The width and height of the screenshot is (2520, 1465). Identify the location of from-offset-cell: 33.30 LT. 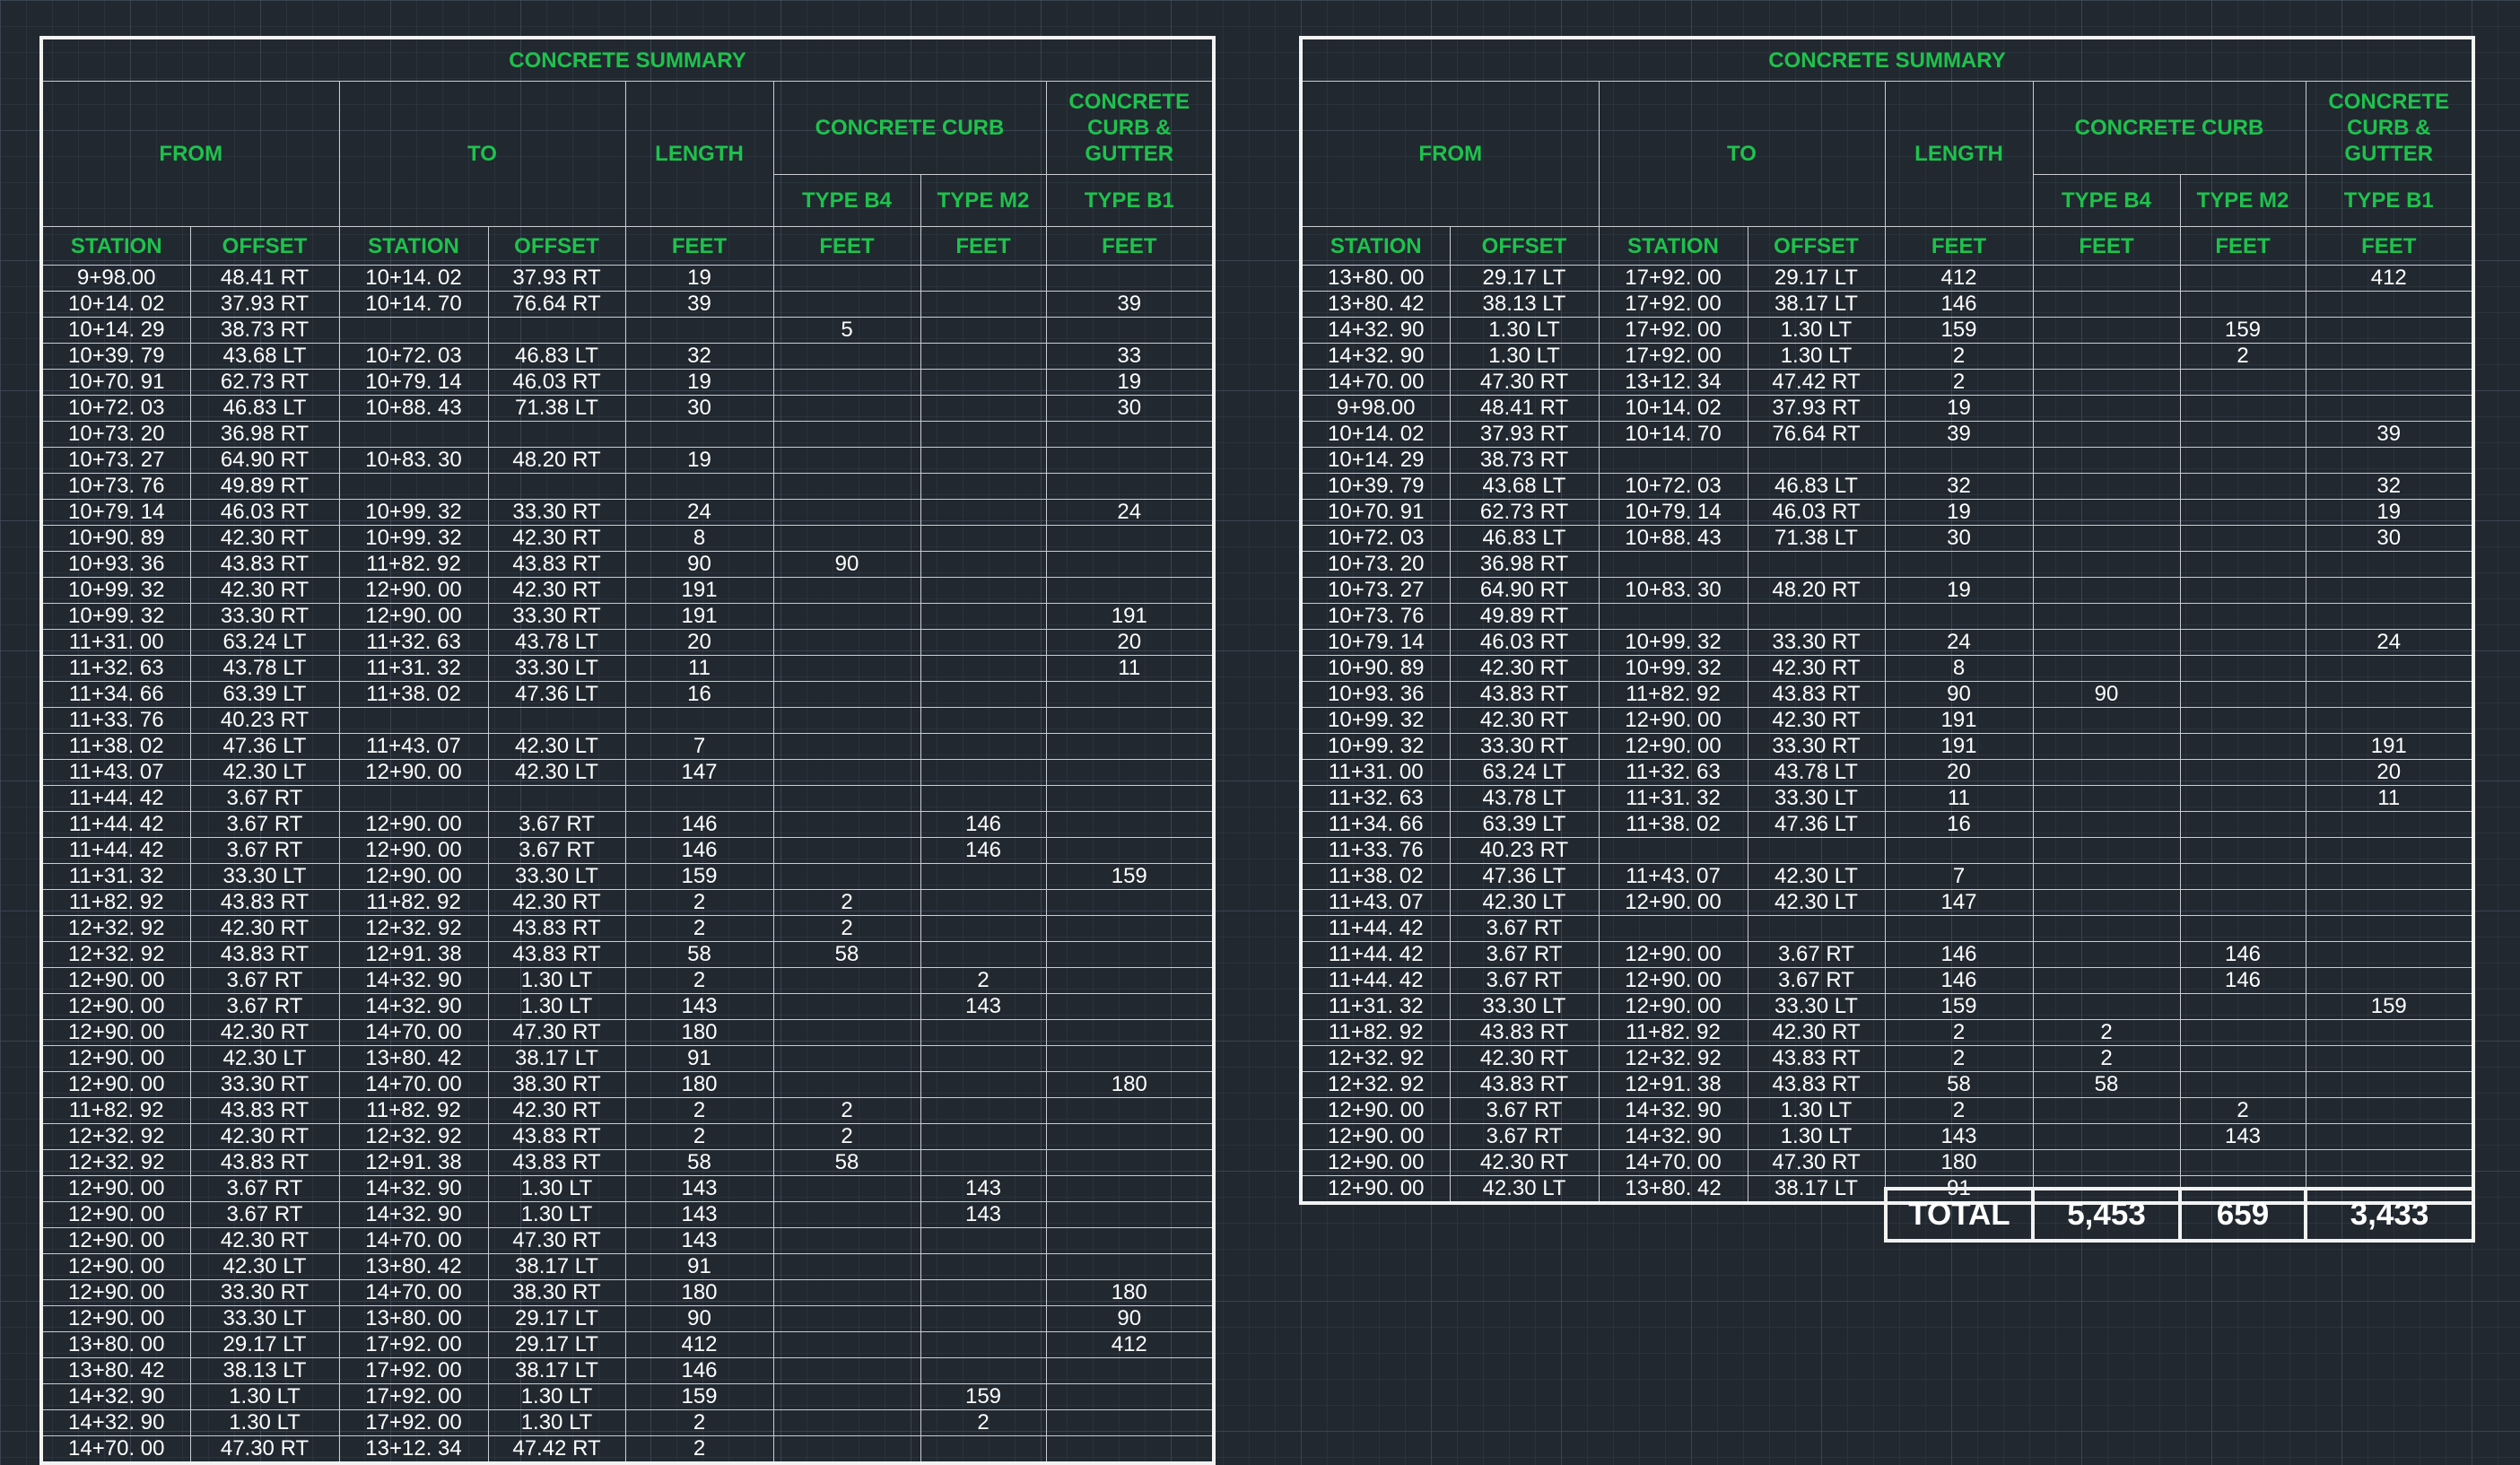
(264, 1318).